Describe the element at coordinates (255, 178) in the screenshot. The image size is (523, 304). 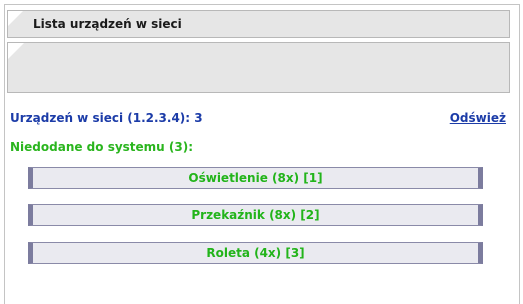
I see `device-button-lighting: Oświetlenie (8x) [1]` at that location.